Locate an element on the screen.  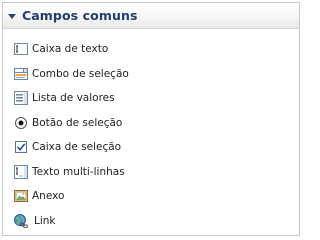
field-item-label: Botão de seleção is located at coordinates (77, 122).